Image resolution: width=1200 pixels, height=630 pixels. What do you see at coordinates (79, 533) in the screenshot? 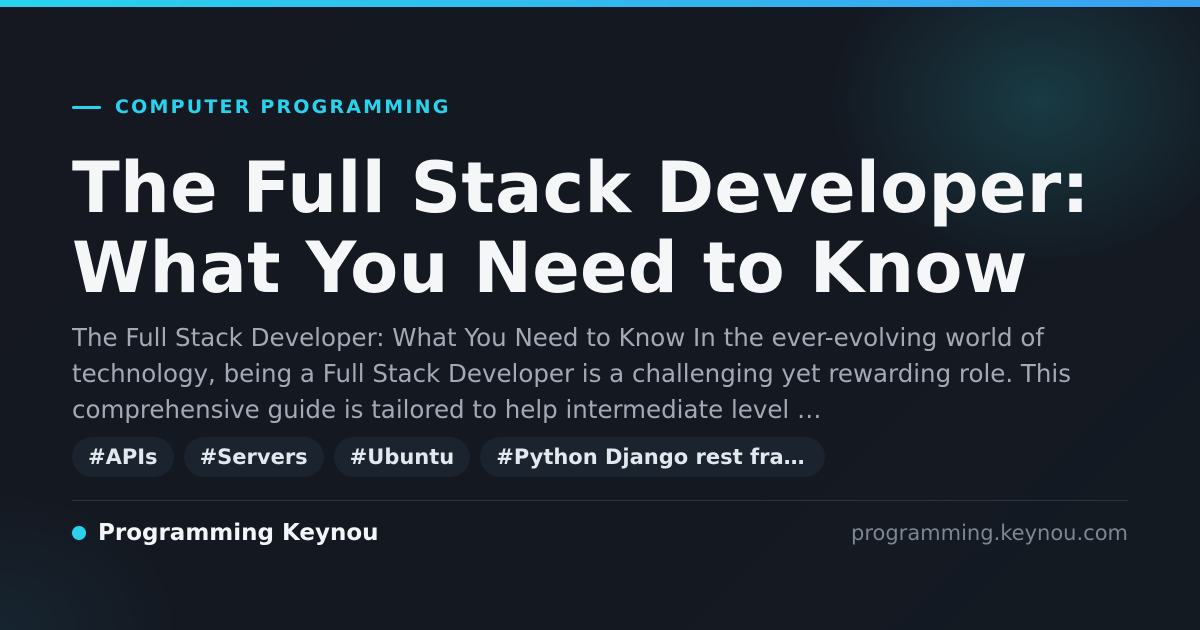
I see `brand-dot-icon` at bounding box center [79, 533].